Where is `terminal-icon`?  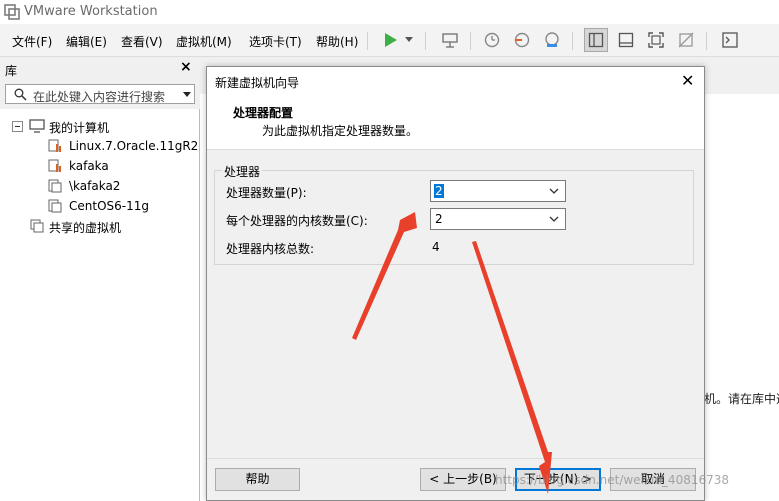
terminal-icon is located at coordinates (730, 40).